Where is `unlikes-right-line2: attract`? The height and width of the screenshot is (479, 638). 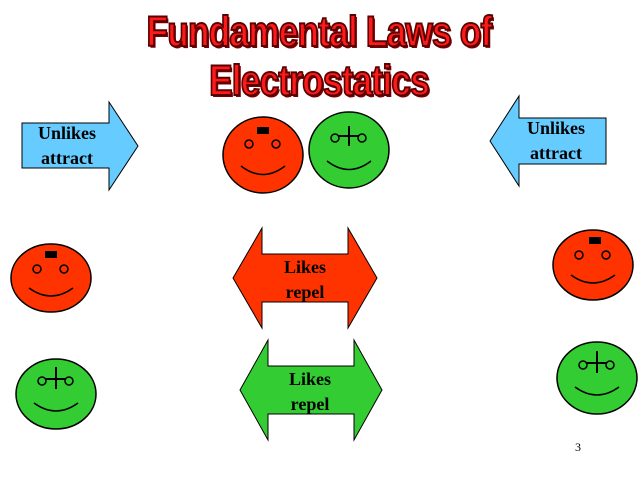
unlikes-right-line2: attract is located at coordinates (556, 153).